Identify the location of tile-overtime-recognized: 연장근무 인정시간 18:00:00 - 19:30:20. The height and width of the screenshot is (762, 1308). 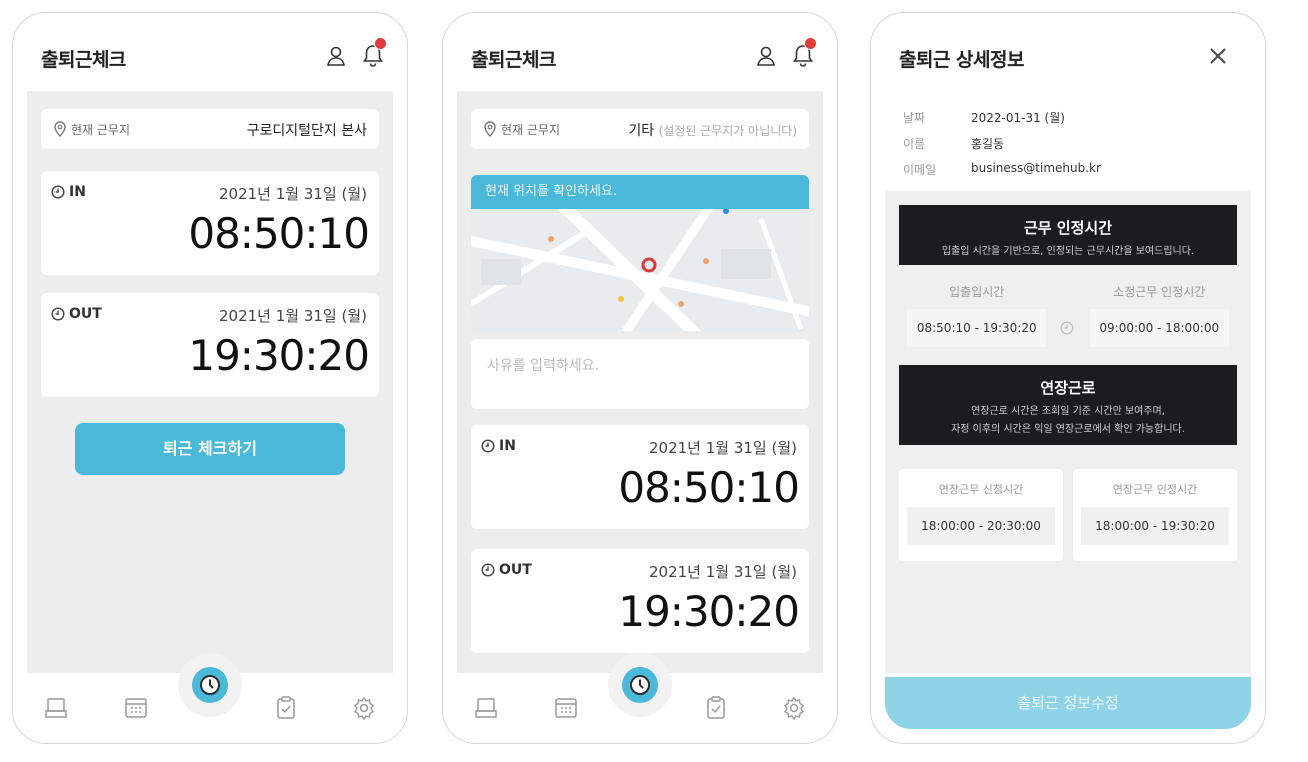
(1155, 515).